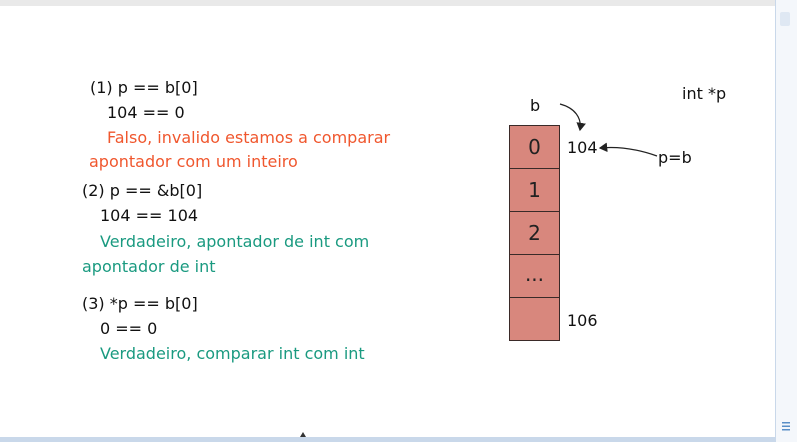  What do you see at coordinates (303, 434) in the screenshot?
I see `cursor-marker-icon` at bounding box center [303, 434].